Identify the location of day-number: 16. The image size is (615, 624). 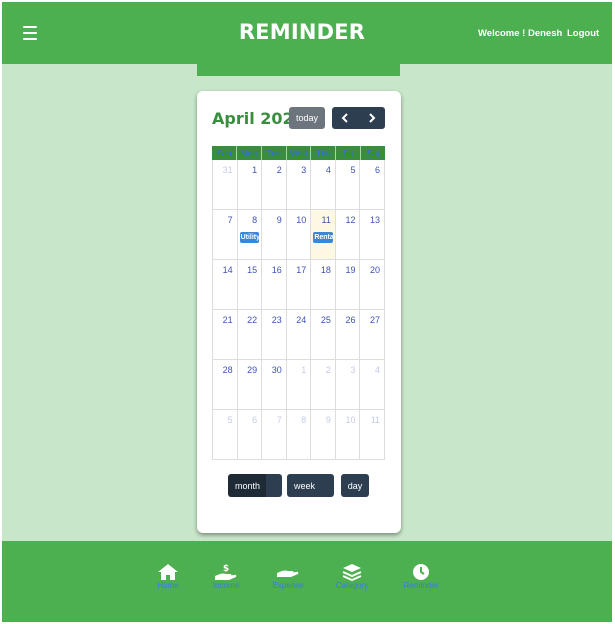
(277, 270).